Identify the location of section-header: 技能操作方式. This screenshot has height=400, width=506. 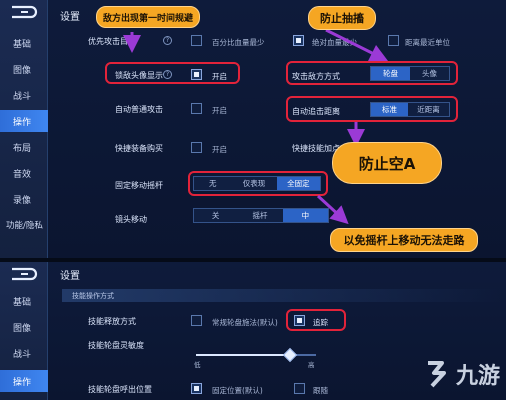
(282, 295).